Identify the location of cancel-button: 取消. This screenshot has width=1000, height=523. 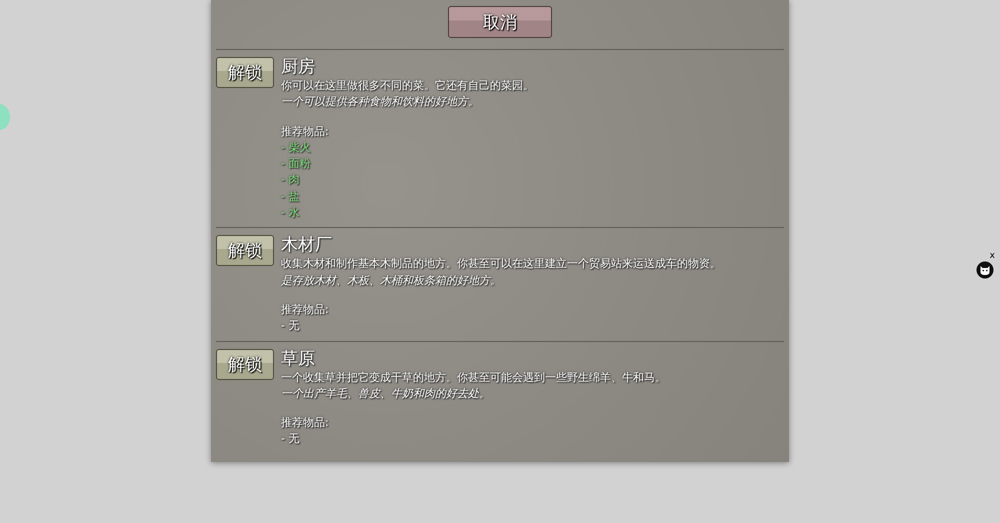
(500, 22).